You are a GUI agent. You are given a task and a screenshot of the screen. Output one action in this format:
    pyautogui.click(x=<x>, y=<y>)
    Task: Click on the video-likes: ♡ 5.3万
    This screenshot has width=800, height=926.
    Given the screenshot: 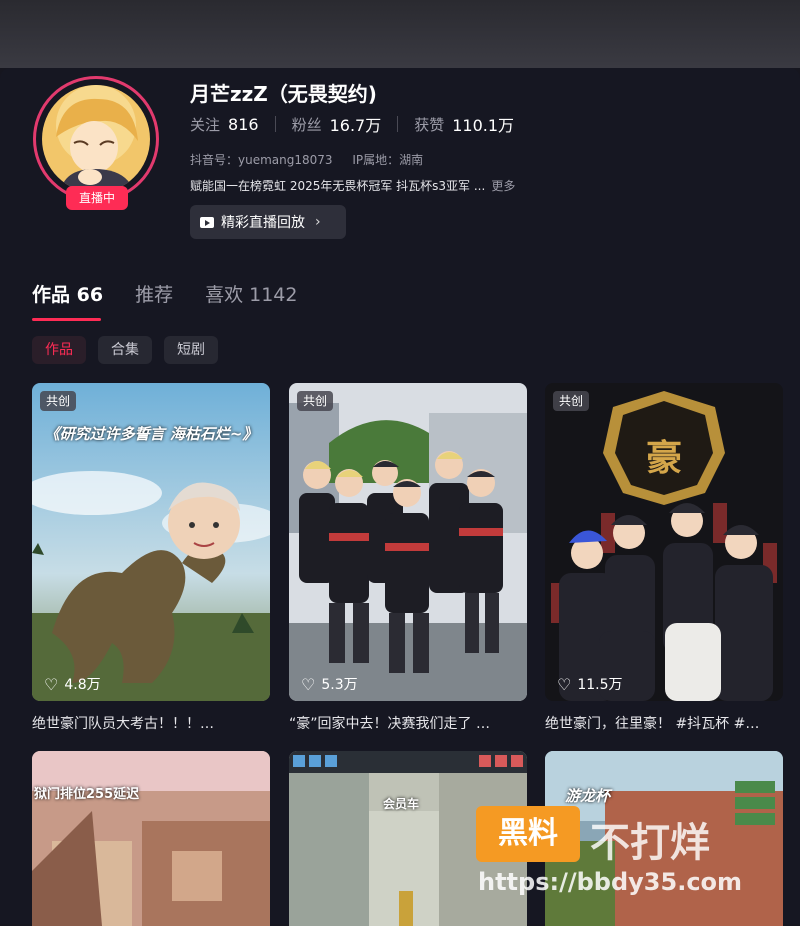 What is the action you would take?
    pyautogui.click(x=329, y=684)
    